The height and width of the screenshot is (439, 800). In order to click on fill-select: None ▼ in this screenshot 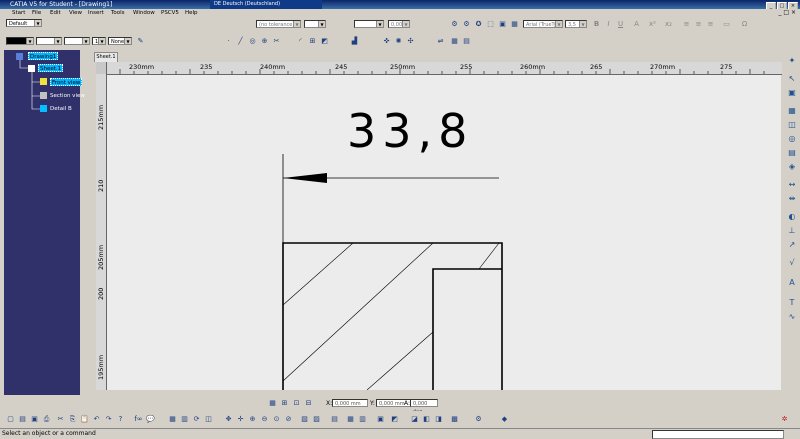, I will do `click(120, 41)`.